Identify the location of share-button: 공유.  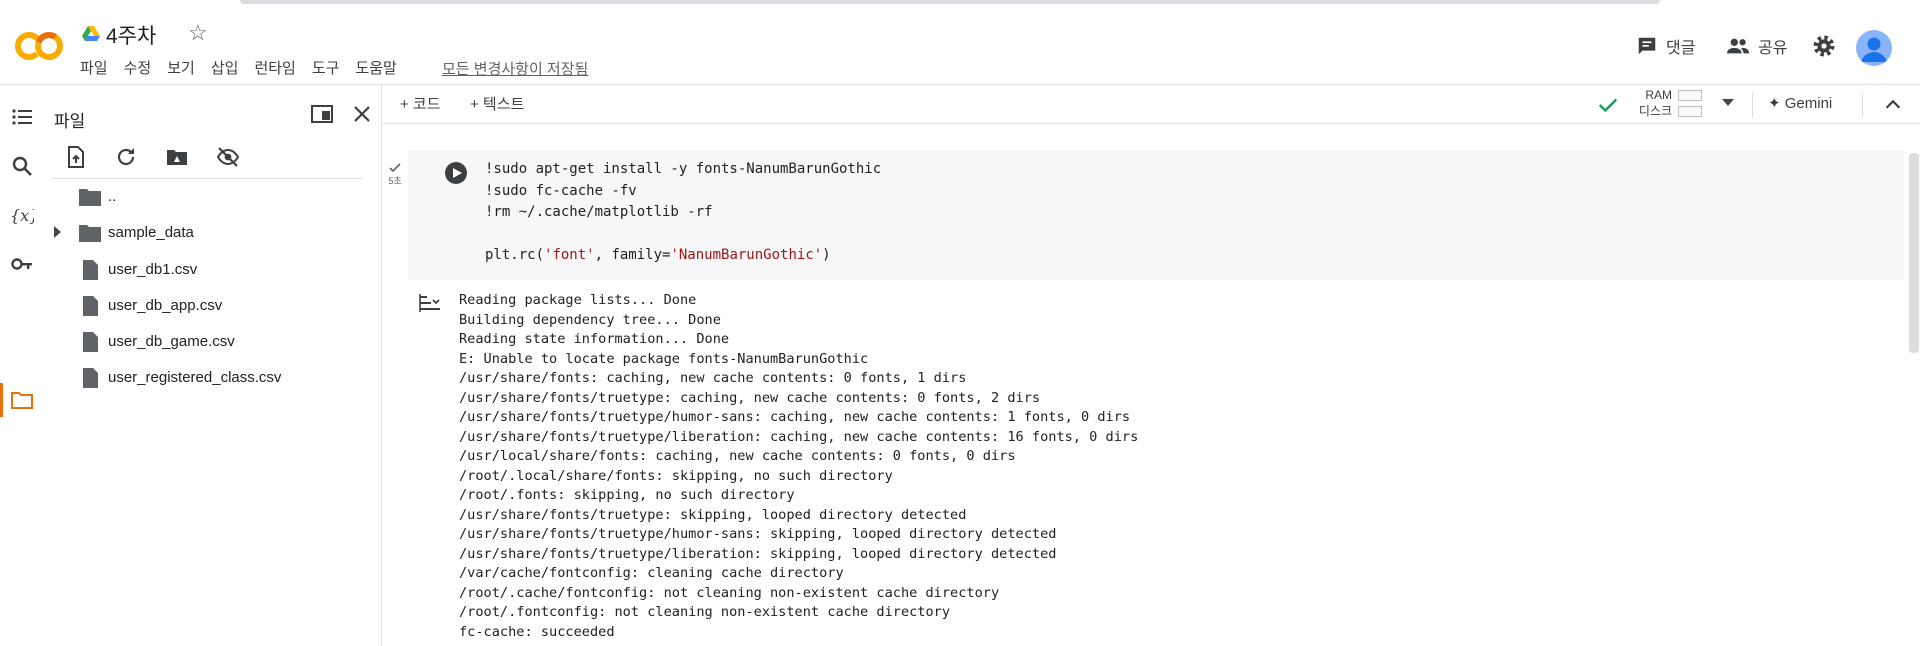
(1756, 46).